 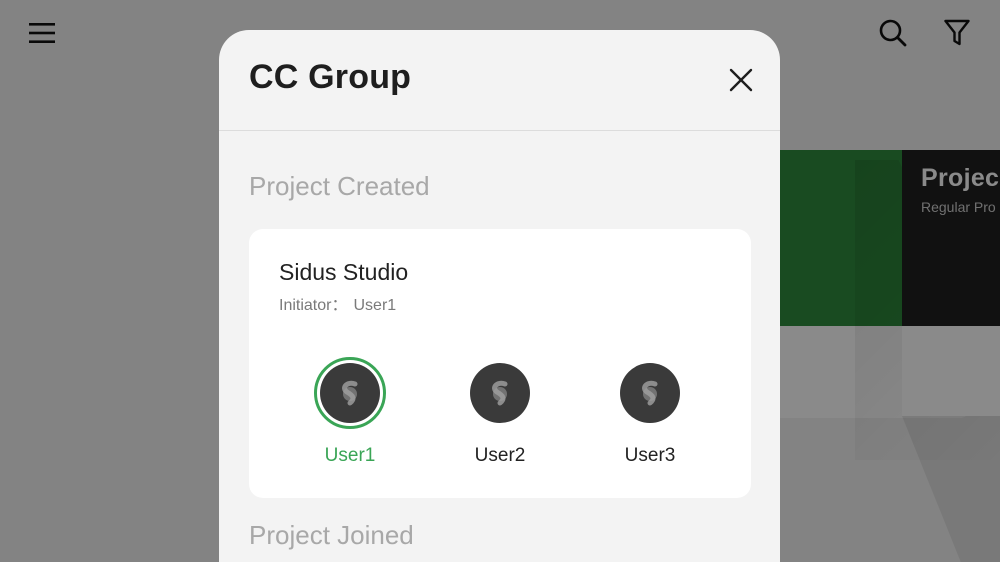 I want to click on project-name: Sidus Studio, so click(x=344, y=272).